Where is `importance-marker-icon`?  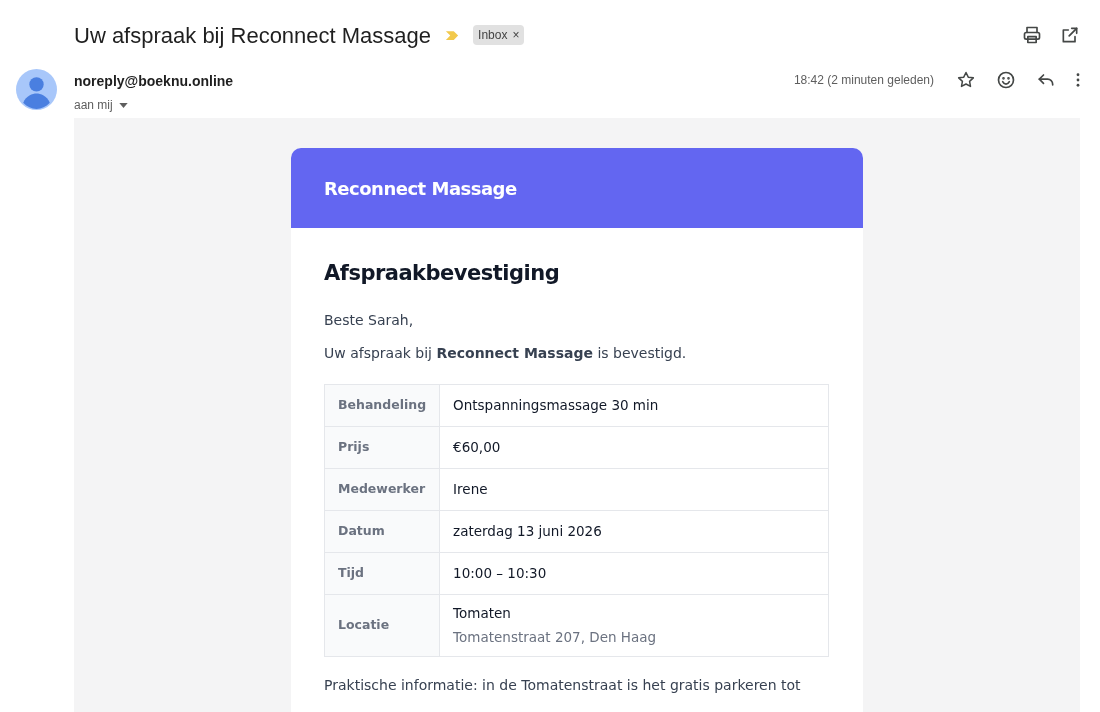
importance-marker-icon is located at coordinates (452, 35).